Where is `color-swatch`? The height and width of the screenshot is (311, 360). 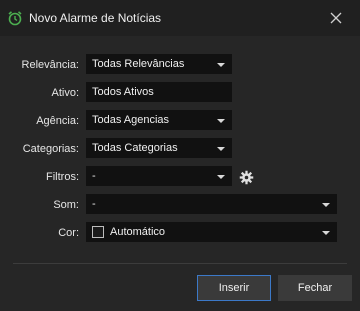 color-swatch is located at coordinates (98, 232).